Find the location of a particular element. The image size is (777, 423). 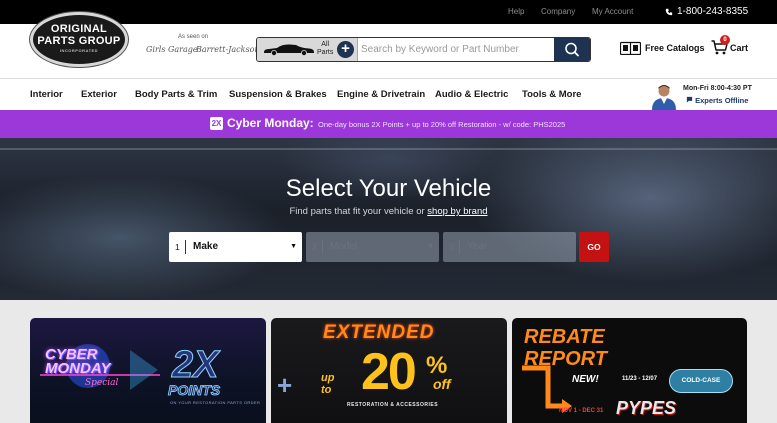

promo-badge: 2X is located at coordinates (216, 123).